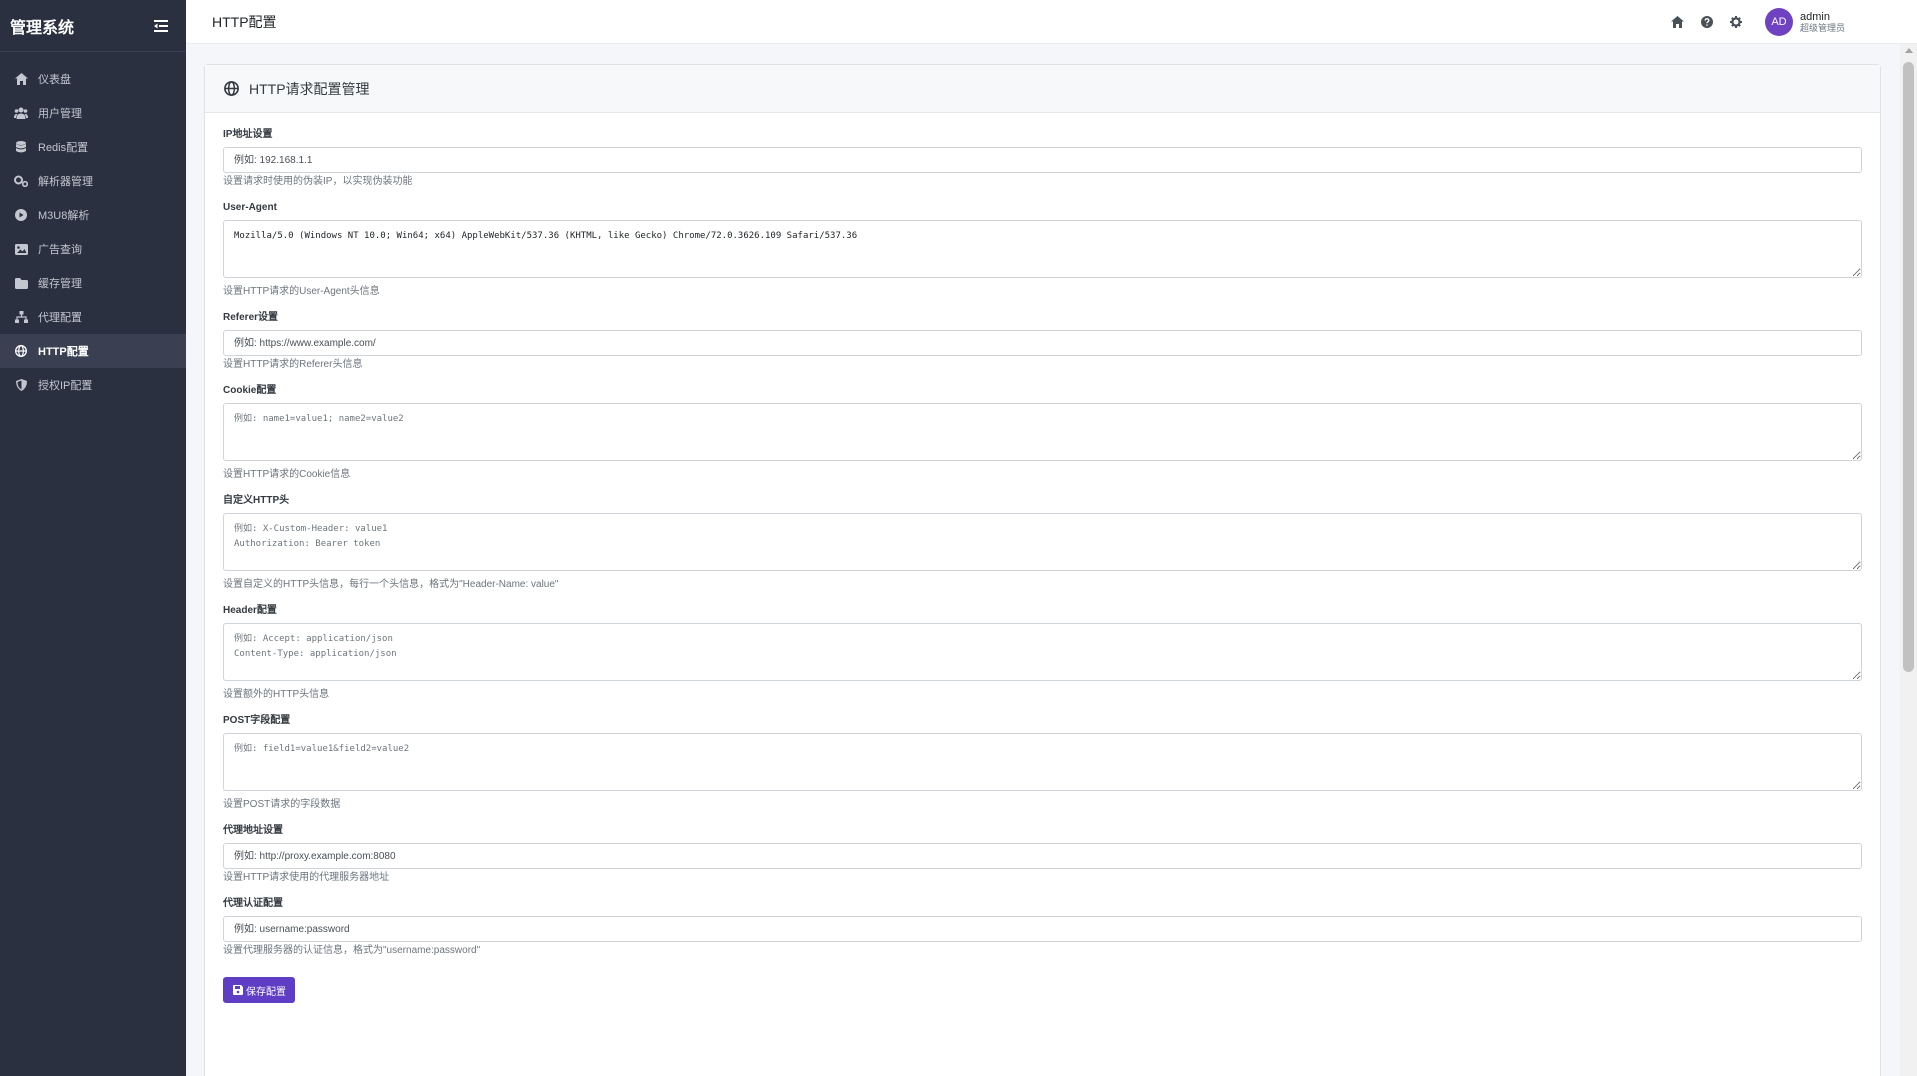  Describe the element at coordinates (60, 284) in the screenshot. I see `sidebar-item-label: 缓存管理` at that location.